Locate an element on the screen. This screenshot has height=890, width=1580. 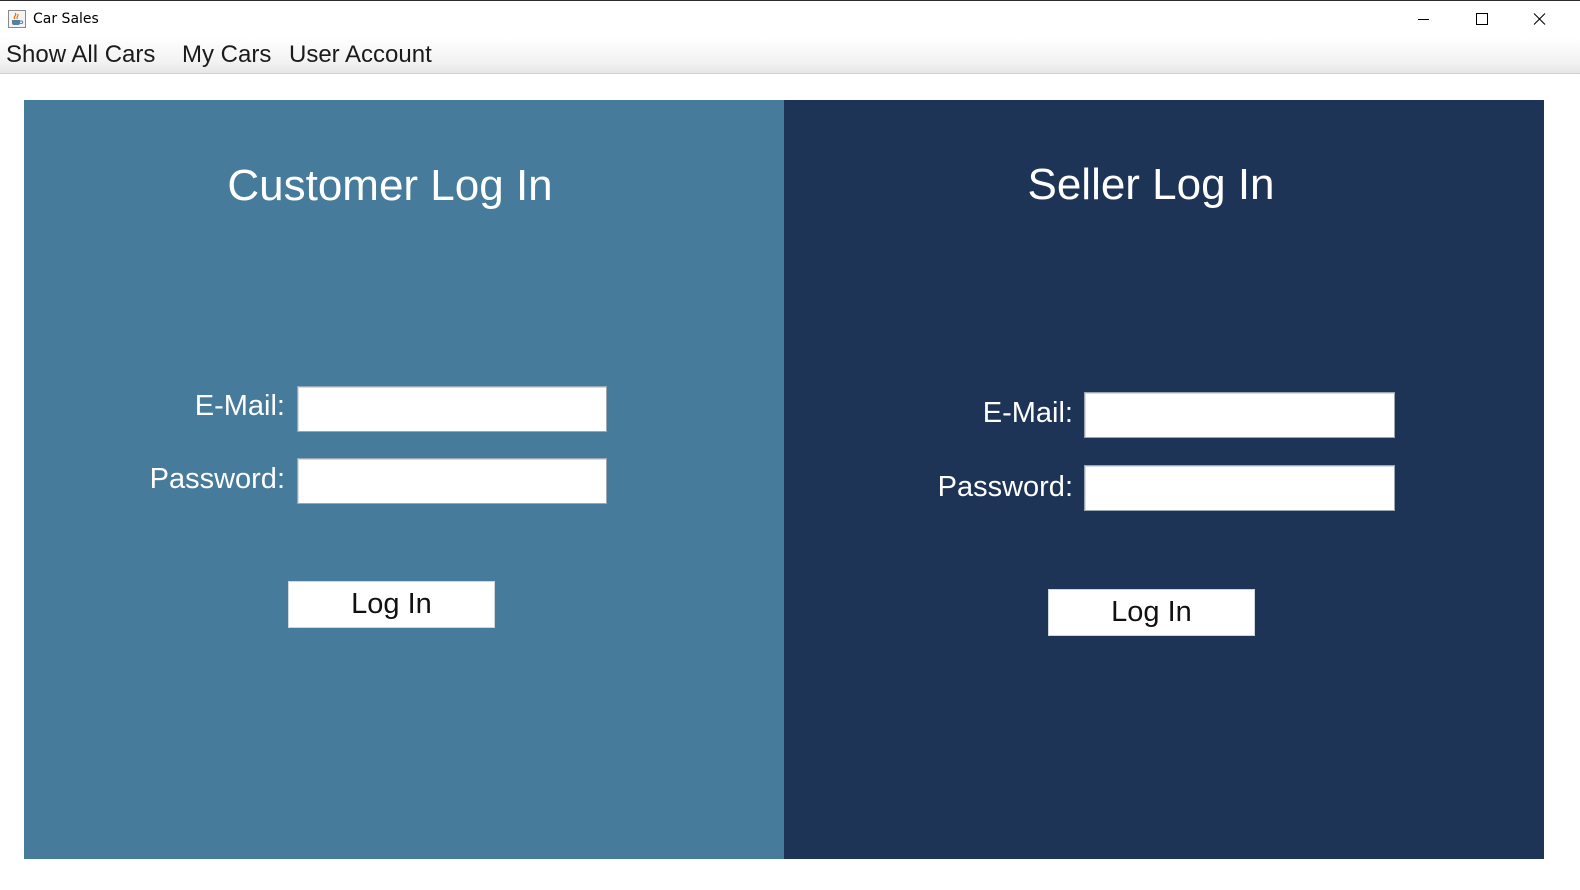
menu-show-all-cars: Show All Cars is located at coordinates (80, 55).